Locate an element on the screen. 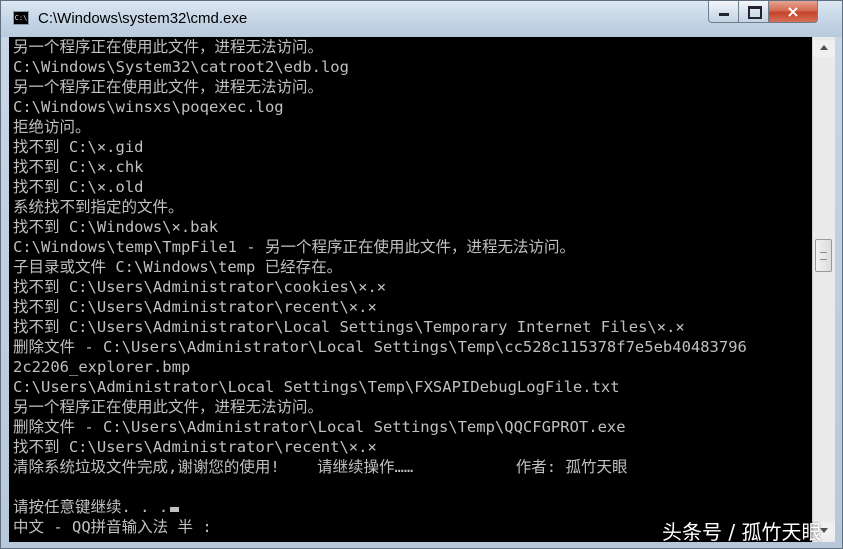 This screenshot has width=843, height=549. scrollbar-thumb is located at coordinates (823, 255).